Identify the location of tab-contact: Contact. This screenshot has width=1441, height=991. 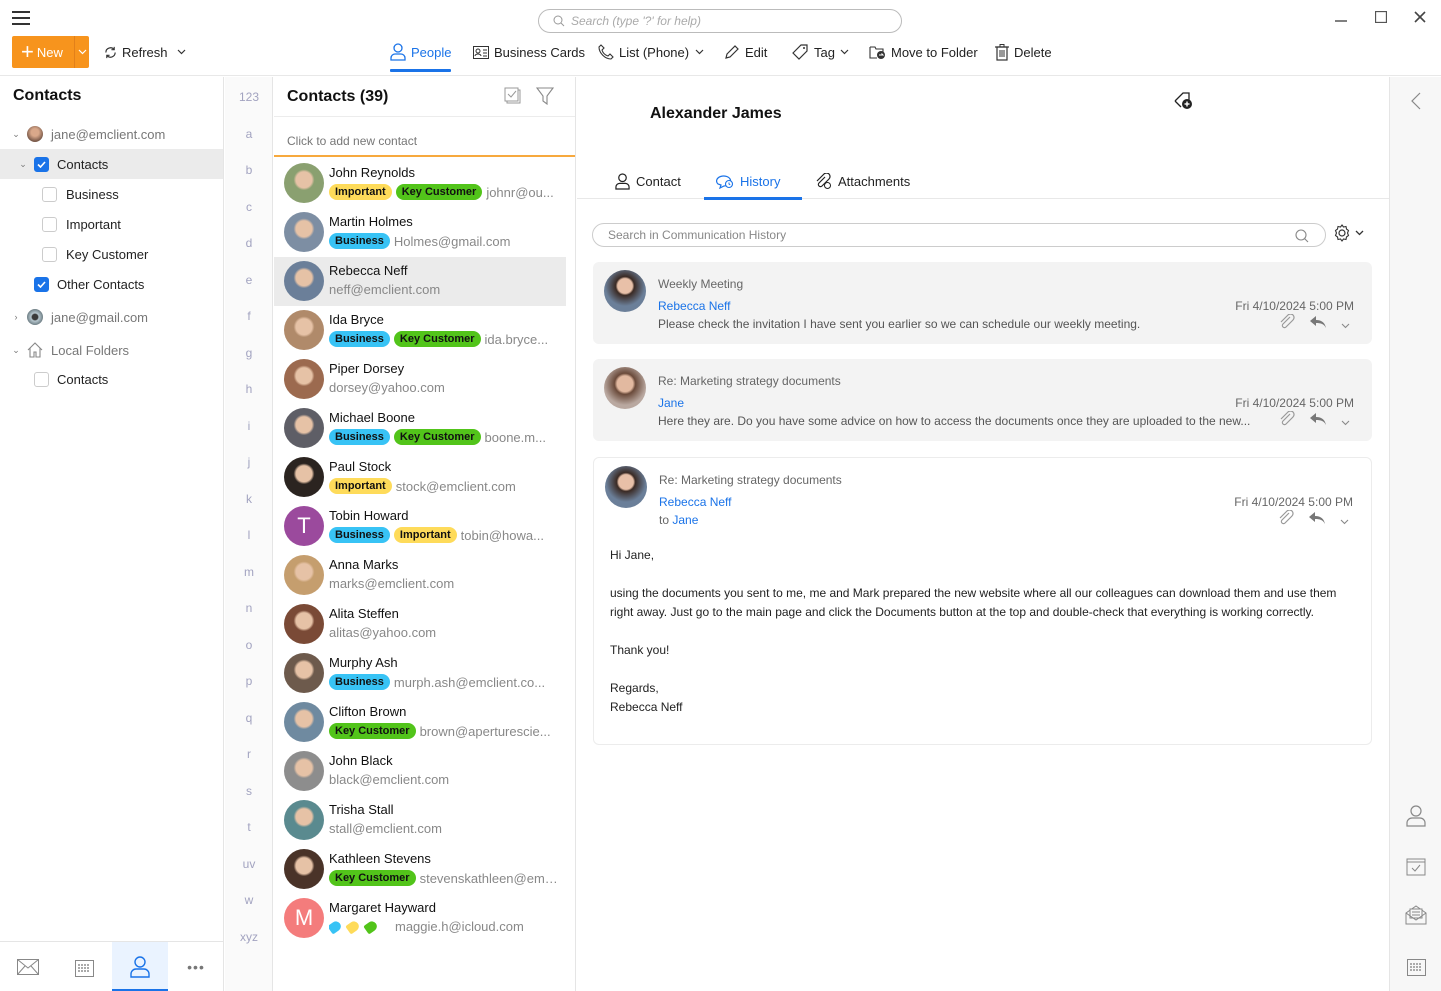
(648, 181).